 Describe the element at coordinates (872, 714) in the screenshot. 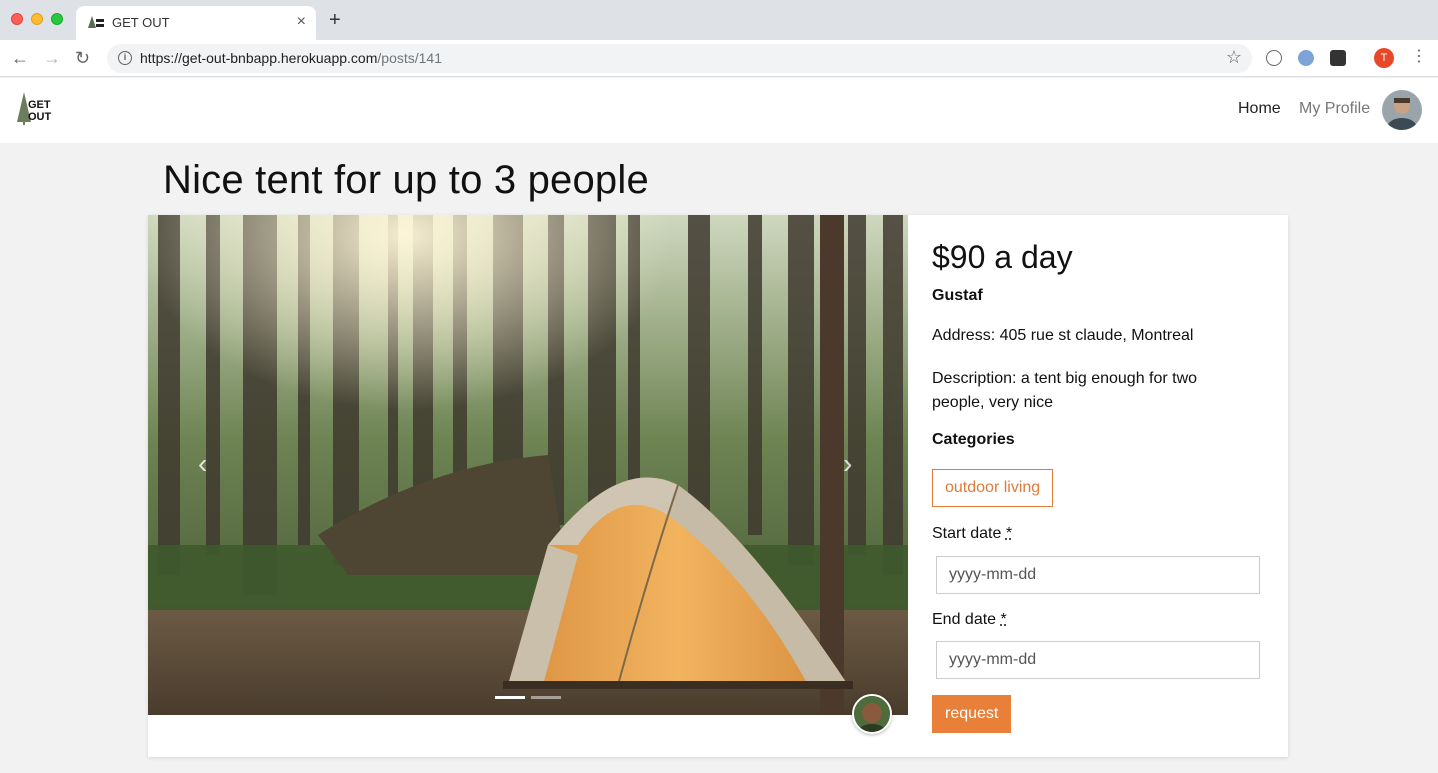

I see `owner-avatar` at that location.